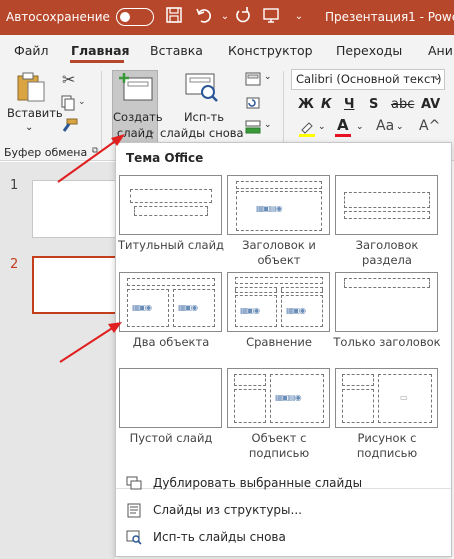 The height and width of the screenshot is (559, 454). I want to click on subtitle-placeholder, so click(171, 211).